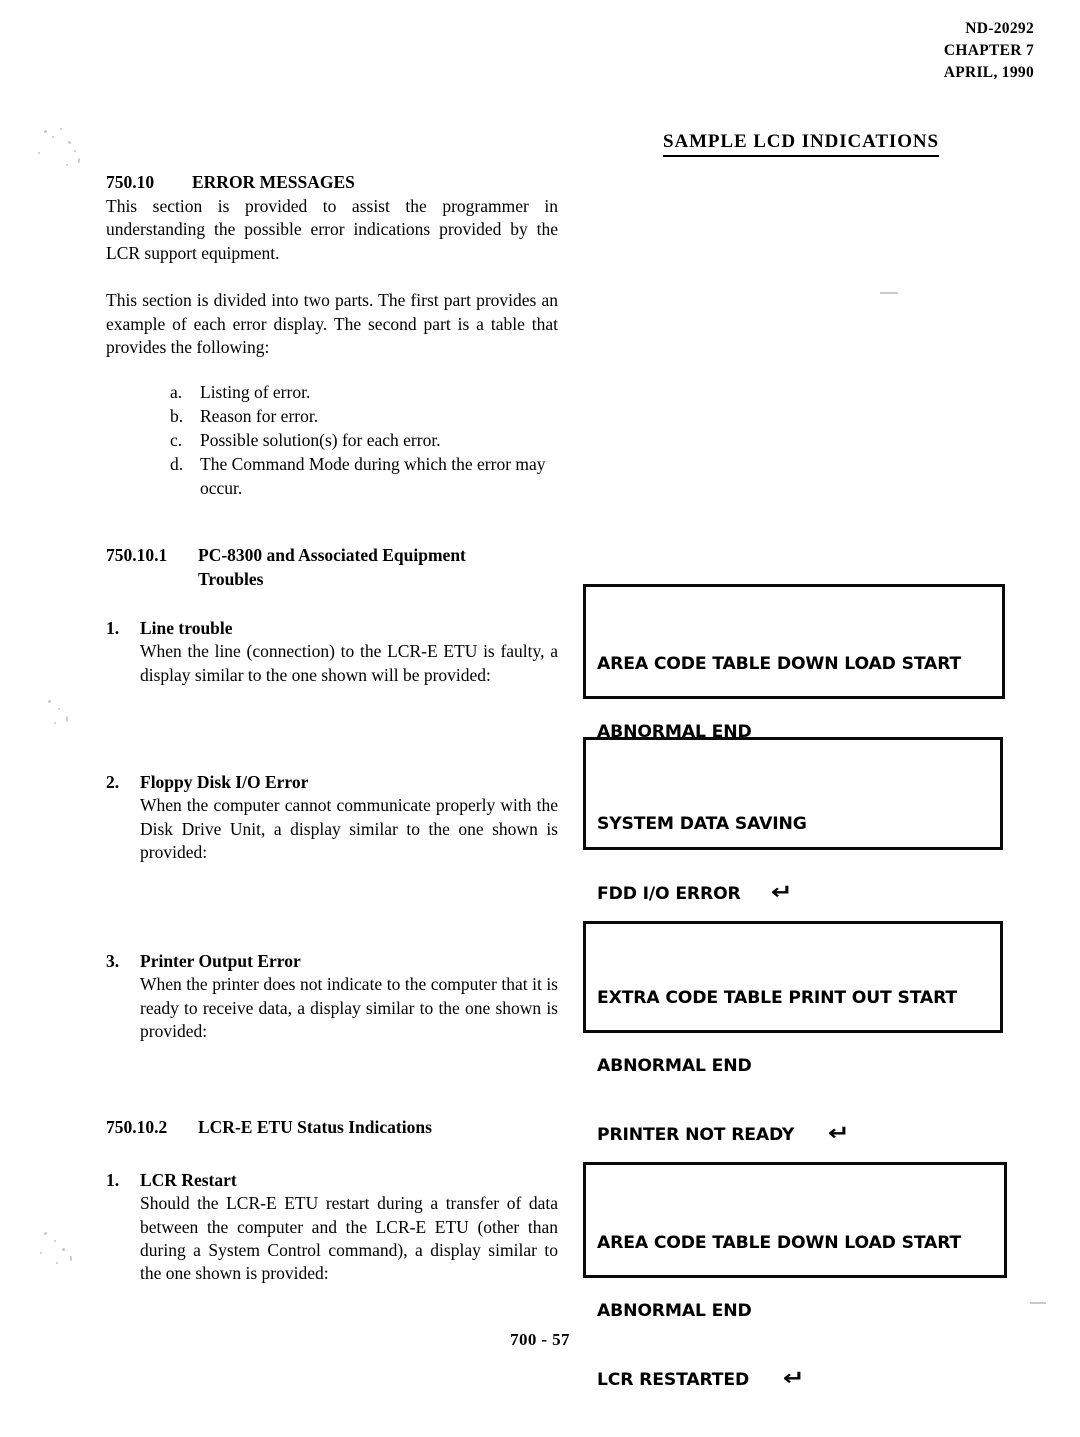 The image size is (1080, 1437). What do you see at coordinates (113, 782) in the screenshot?
I see `item-number: 2.` at bounding box center [113, 782].